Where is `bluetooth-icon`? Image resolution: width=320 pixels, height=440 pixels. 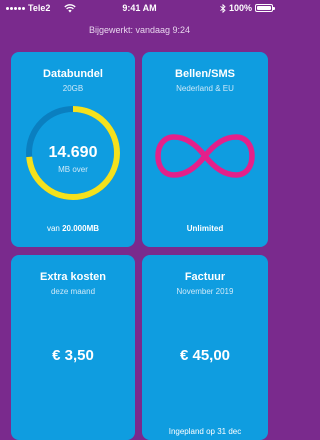 bluetooth-icon is located at coordinates (223, 8).